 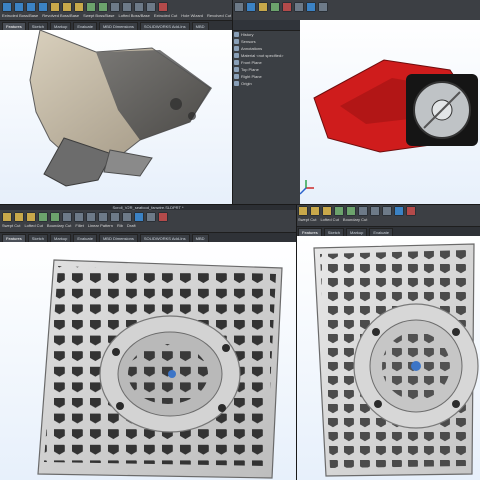 I want to click on toolbar-label: Fillet, so click(x=79, y=225).